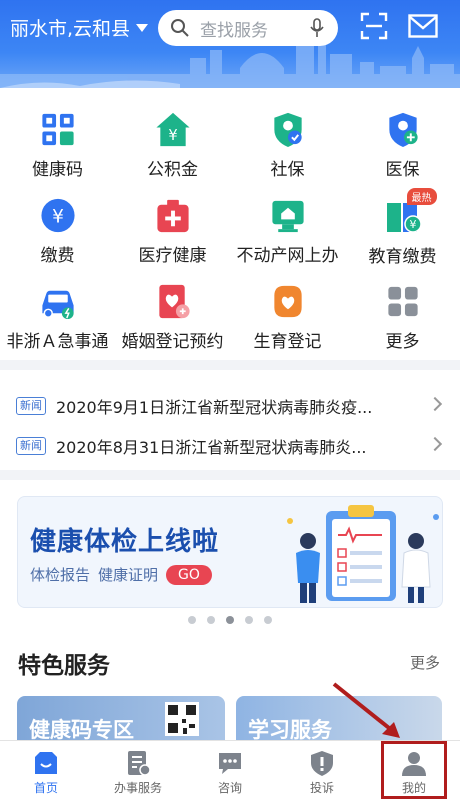  I want to click on payment-icon: ¥, so click(57, 215).